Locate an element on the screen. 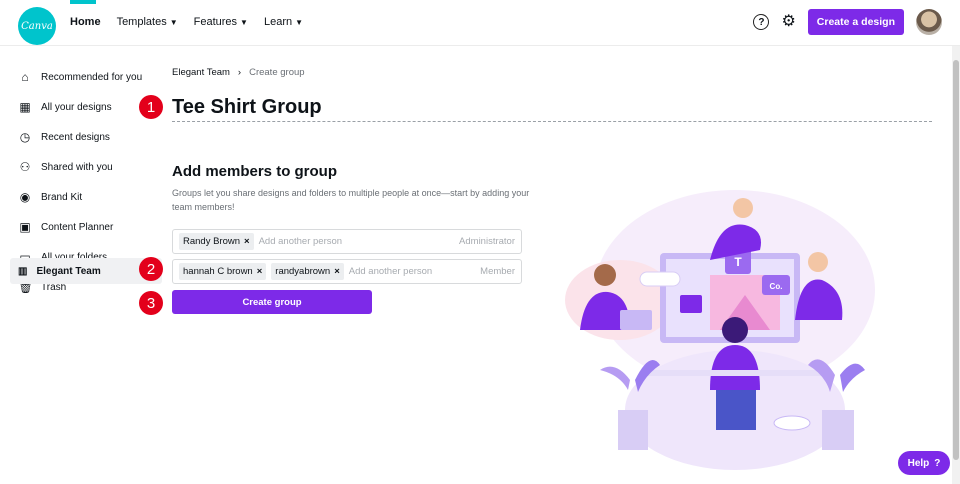 The image size is (960, 484). sidebar-item-recent: ◷ Recent designs is located at coordinates (85, 137).